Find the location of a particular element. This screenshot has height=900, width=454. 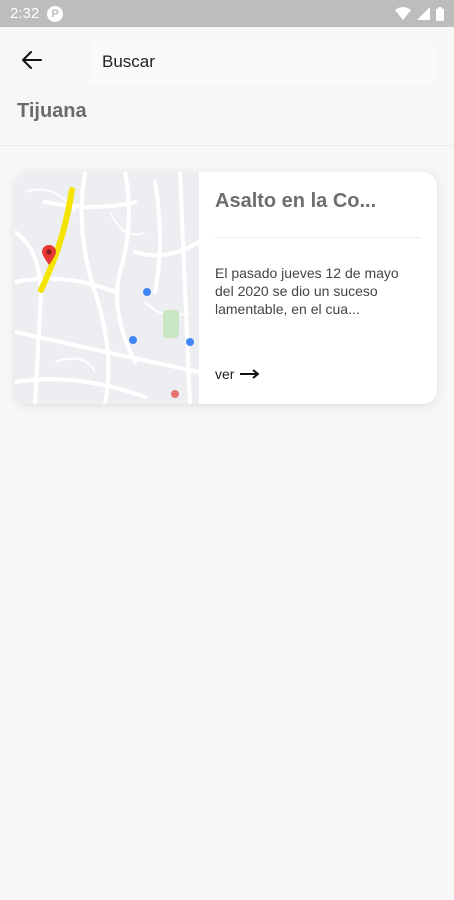

status-time: 2:32 is located at coordinates (25, 13).